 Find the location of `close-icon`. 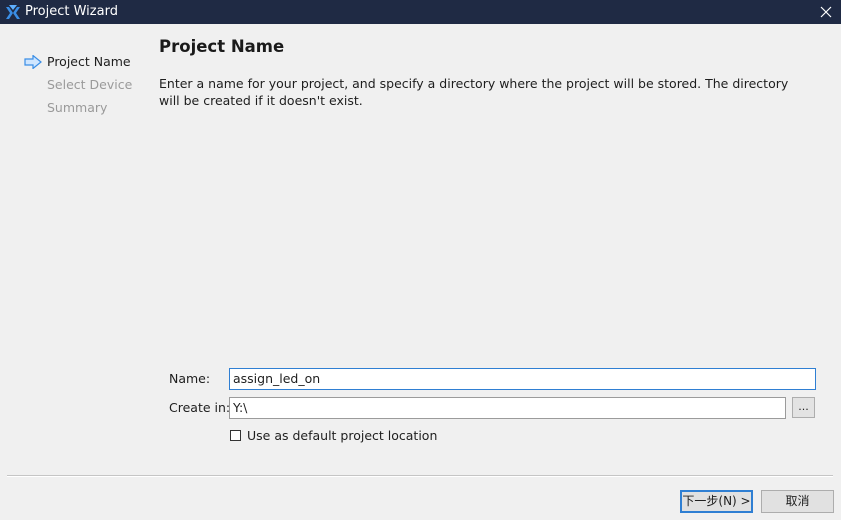

close-icon is located at coordinates (826, 12).